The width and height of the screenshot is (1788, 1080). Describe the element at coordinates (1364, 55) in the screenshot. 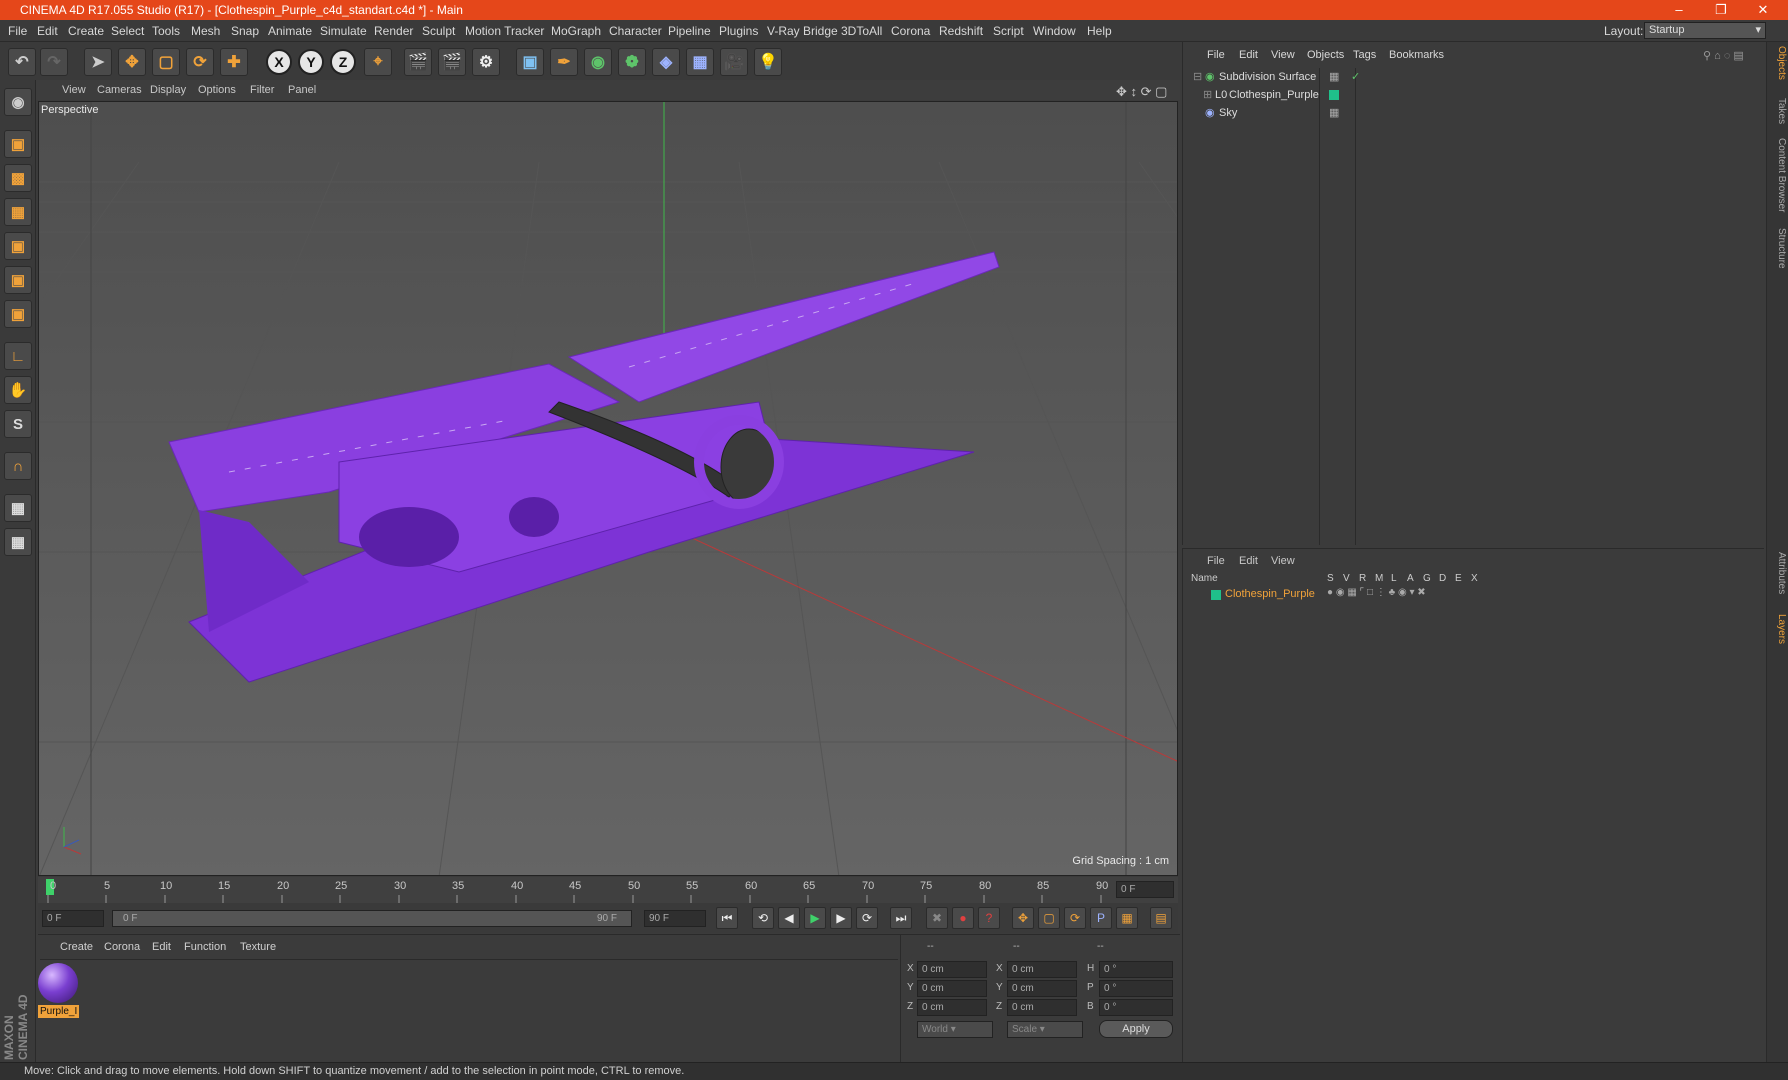

I see `obj-menu-tags: Tags` at that location.